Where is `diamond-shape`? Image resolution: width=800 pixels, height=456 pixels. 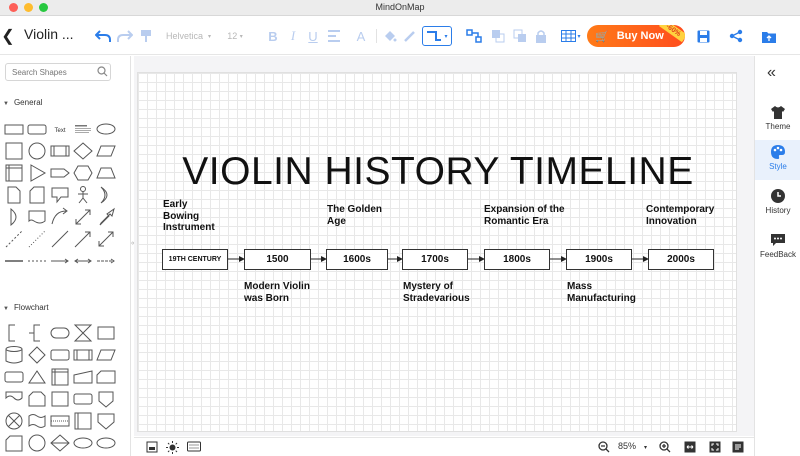 diamond-shape is located at coordinates (83, 151).